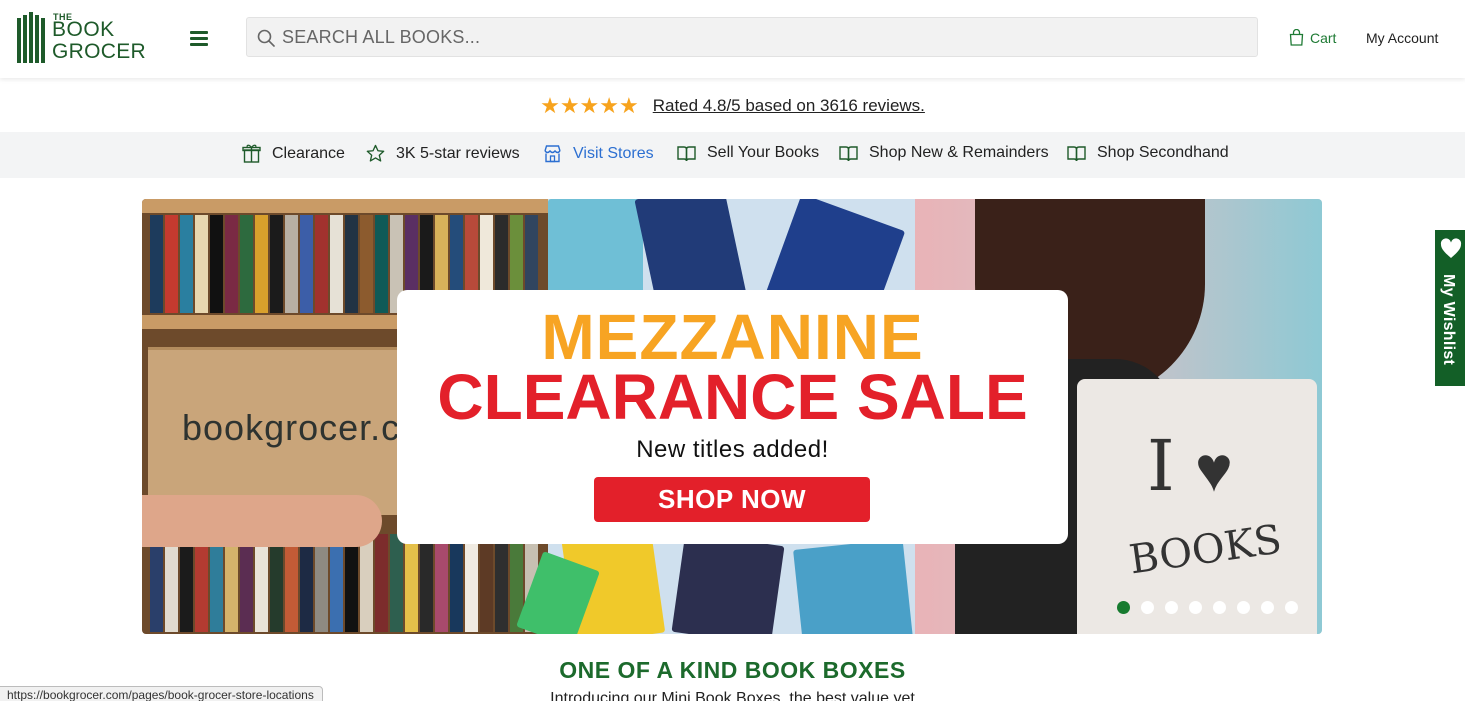  Describe the element at coordinates (375, 153) in the screenshot. I see `star-icon` at that location.